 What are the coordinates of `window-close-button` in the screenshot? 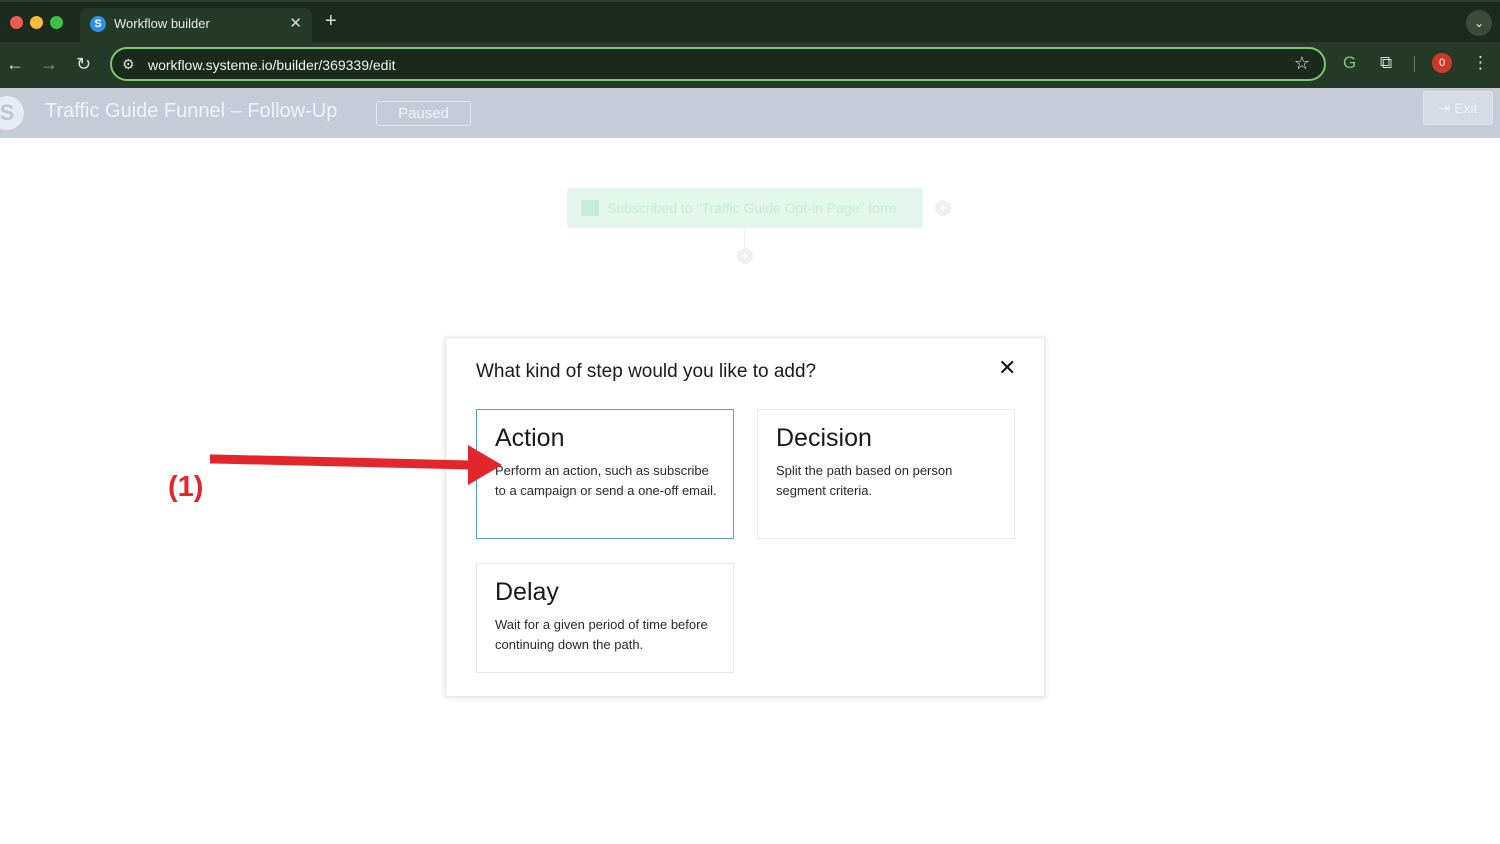 It's located at (16, 22).